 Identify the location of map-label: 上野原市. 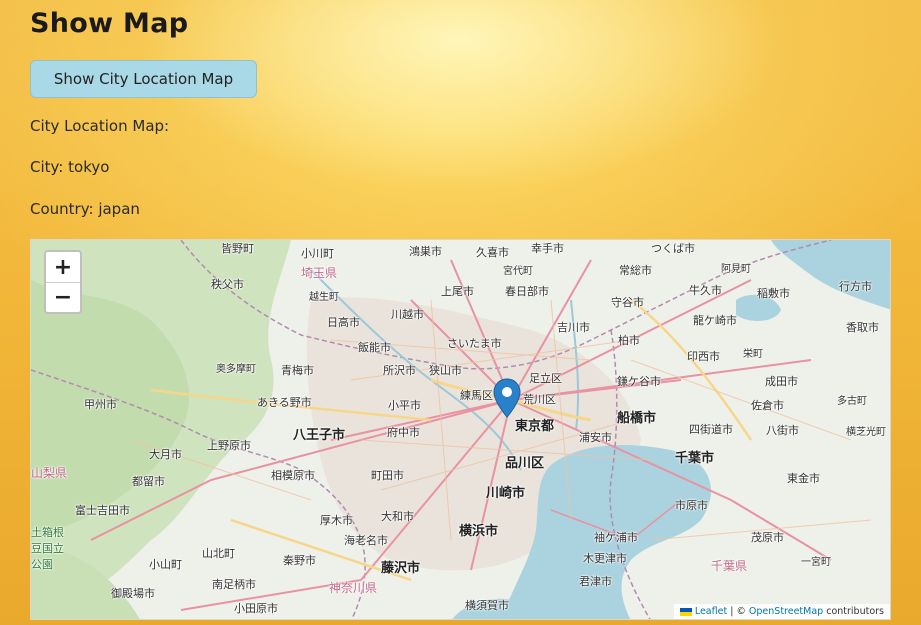
(229, 445).